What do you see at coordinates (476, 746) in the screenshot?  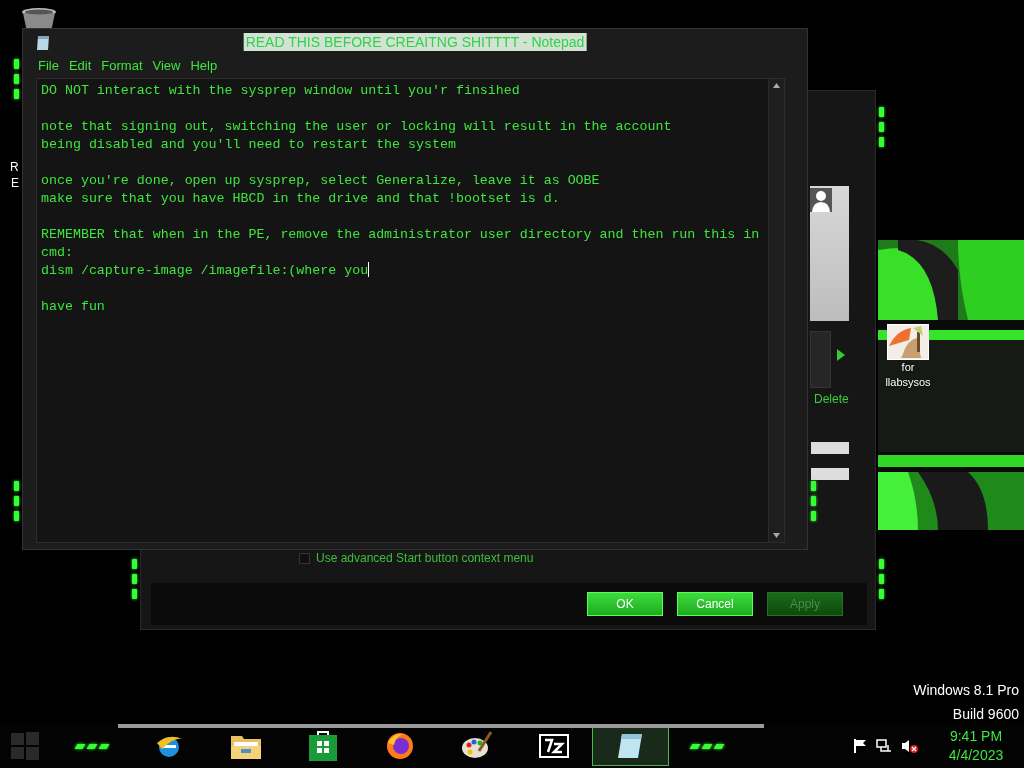 I see `palette-icon` at bounding box center [476, 746].